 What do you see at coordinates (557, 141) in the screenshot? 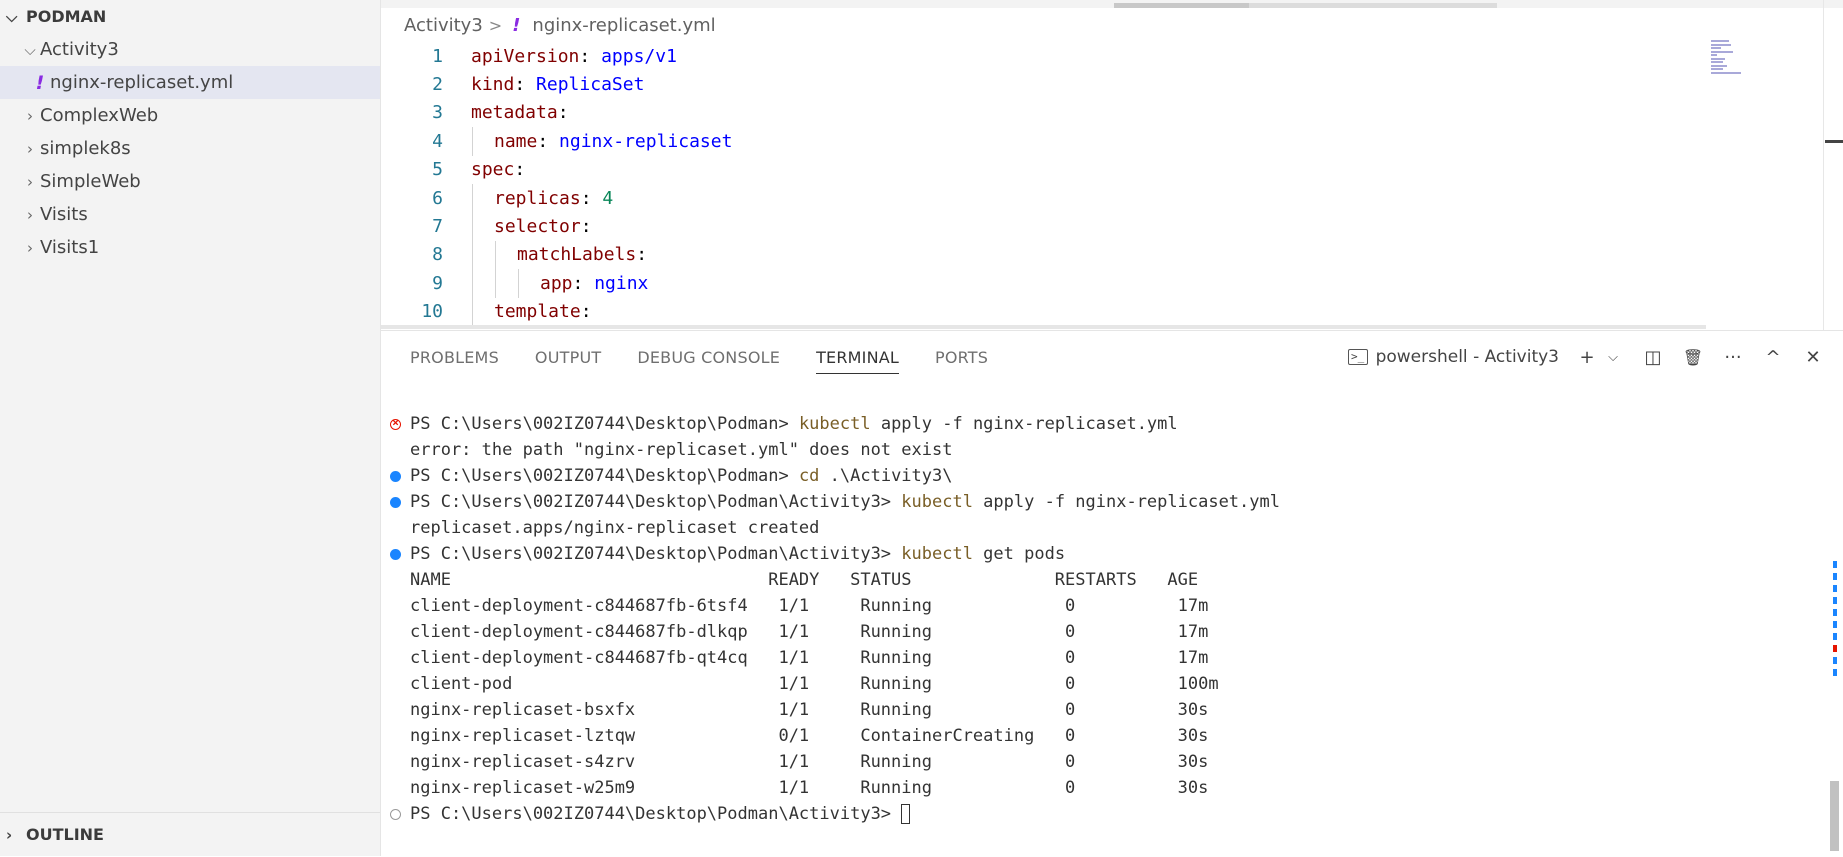
I see `code-line: 4 name: nginx-replicaset` at bounding box center [557, 141].